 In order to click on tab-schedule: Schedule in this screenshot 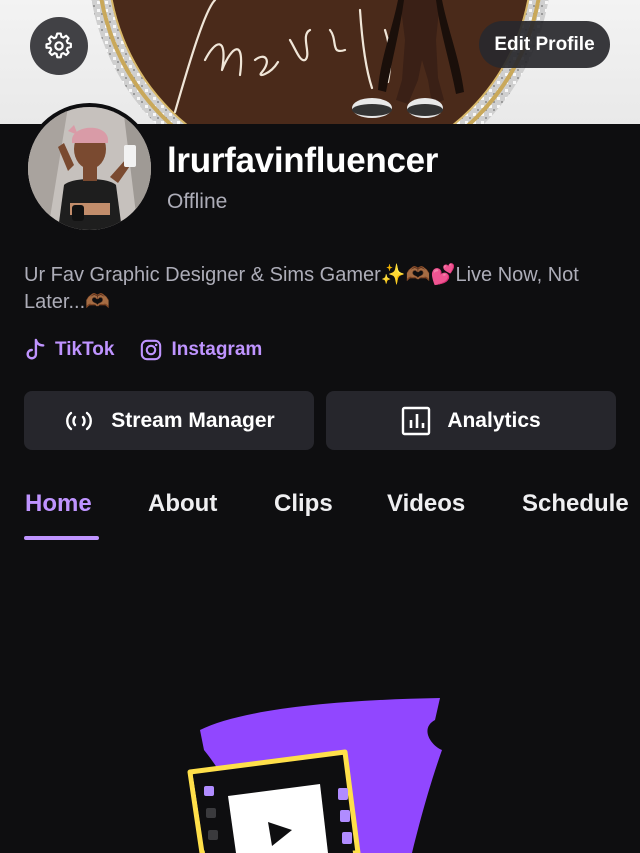, I will do `click(575, 504)`.